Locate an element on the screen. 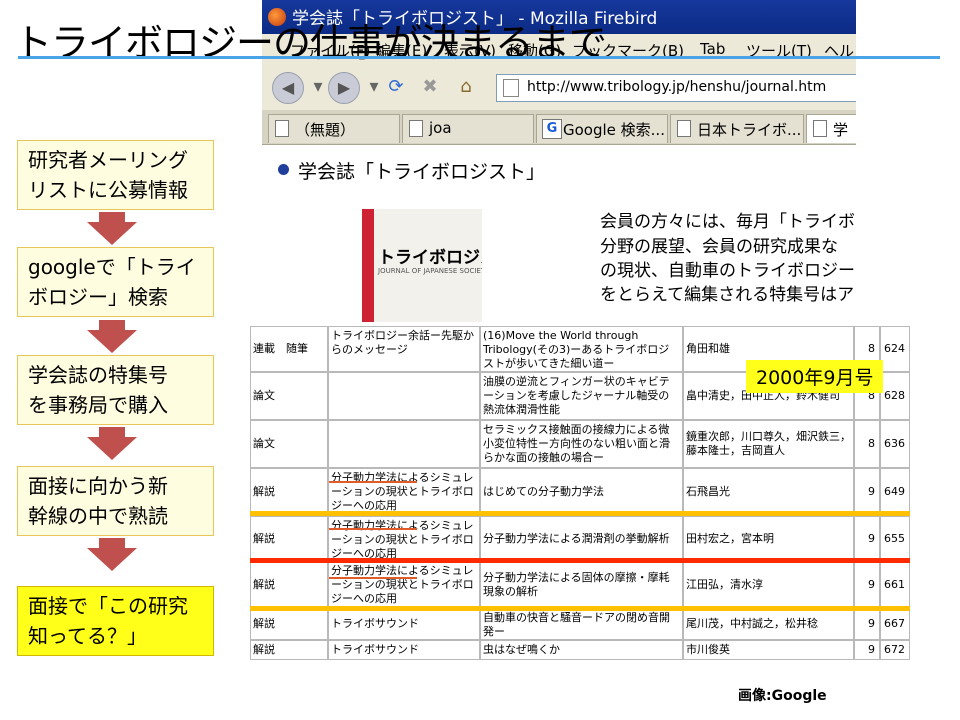  cell-page: 667 is located at coordinates (895, 624).